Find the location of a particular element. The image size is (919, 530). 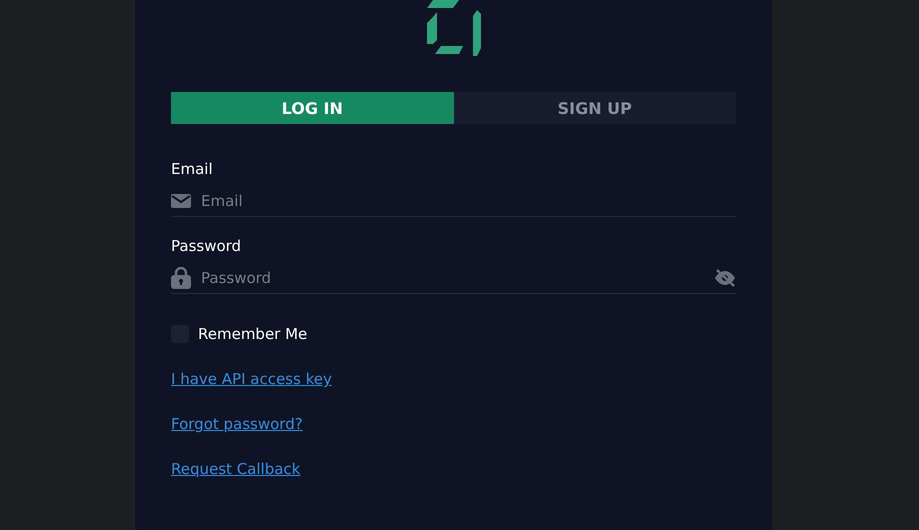

checkbox-label: Remember Me is located at coordinates (253, 334).